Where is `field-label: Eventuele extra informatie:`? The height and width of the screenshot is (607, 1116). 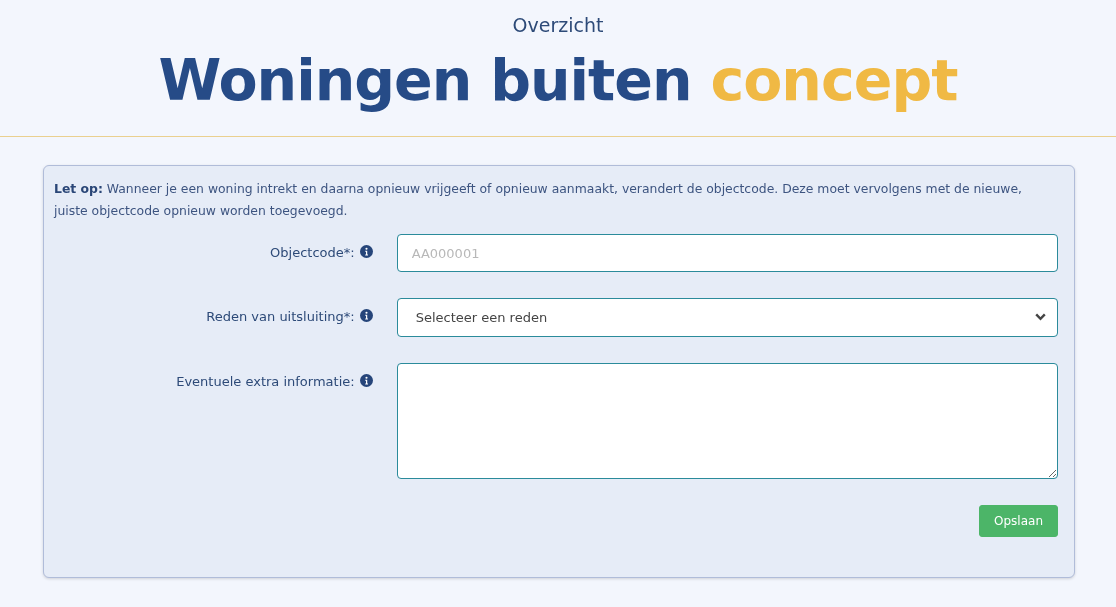 field-label: Eventuele extra informatie: is located at coordinates (265, 382).